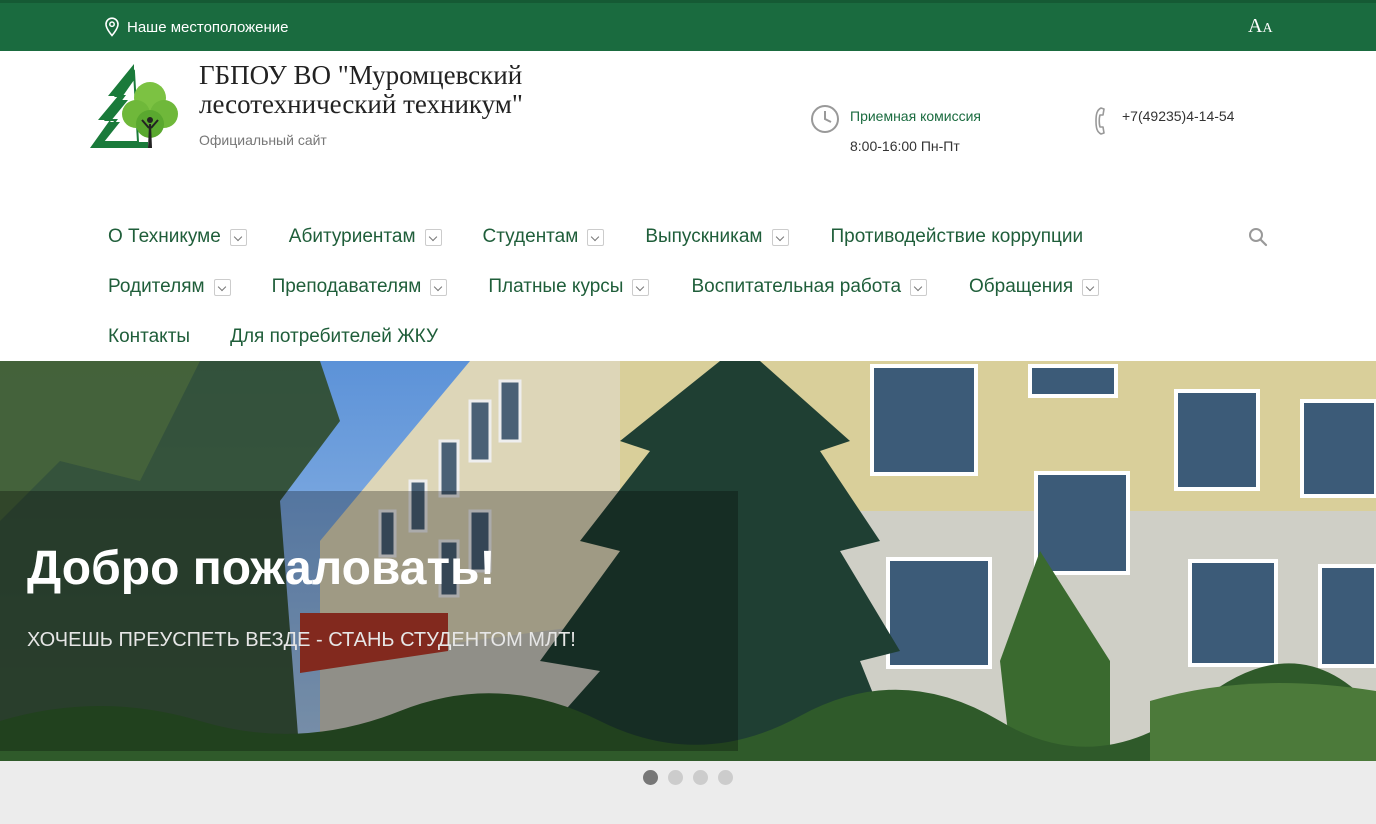 This screenshot has height=824, width=1376. I want to click on location-pin-icon, so click(112, 27).